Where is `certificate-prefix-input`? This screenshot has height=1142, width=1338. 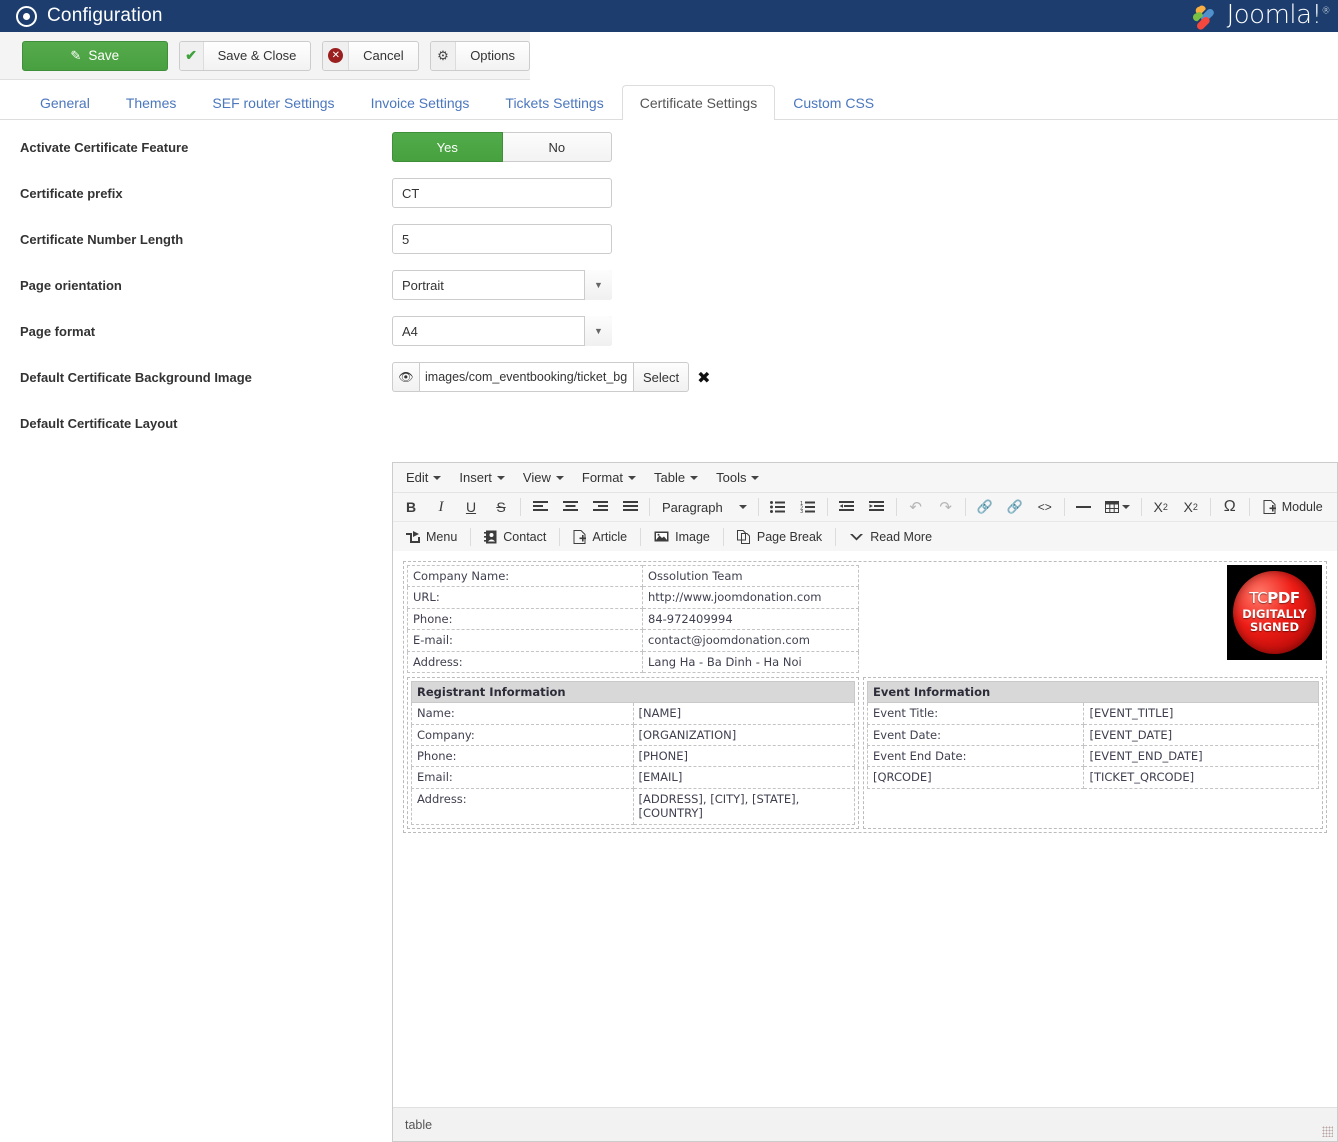
certificate-prefix-input is located at coordinates (502, 193).